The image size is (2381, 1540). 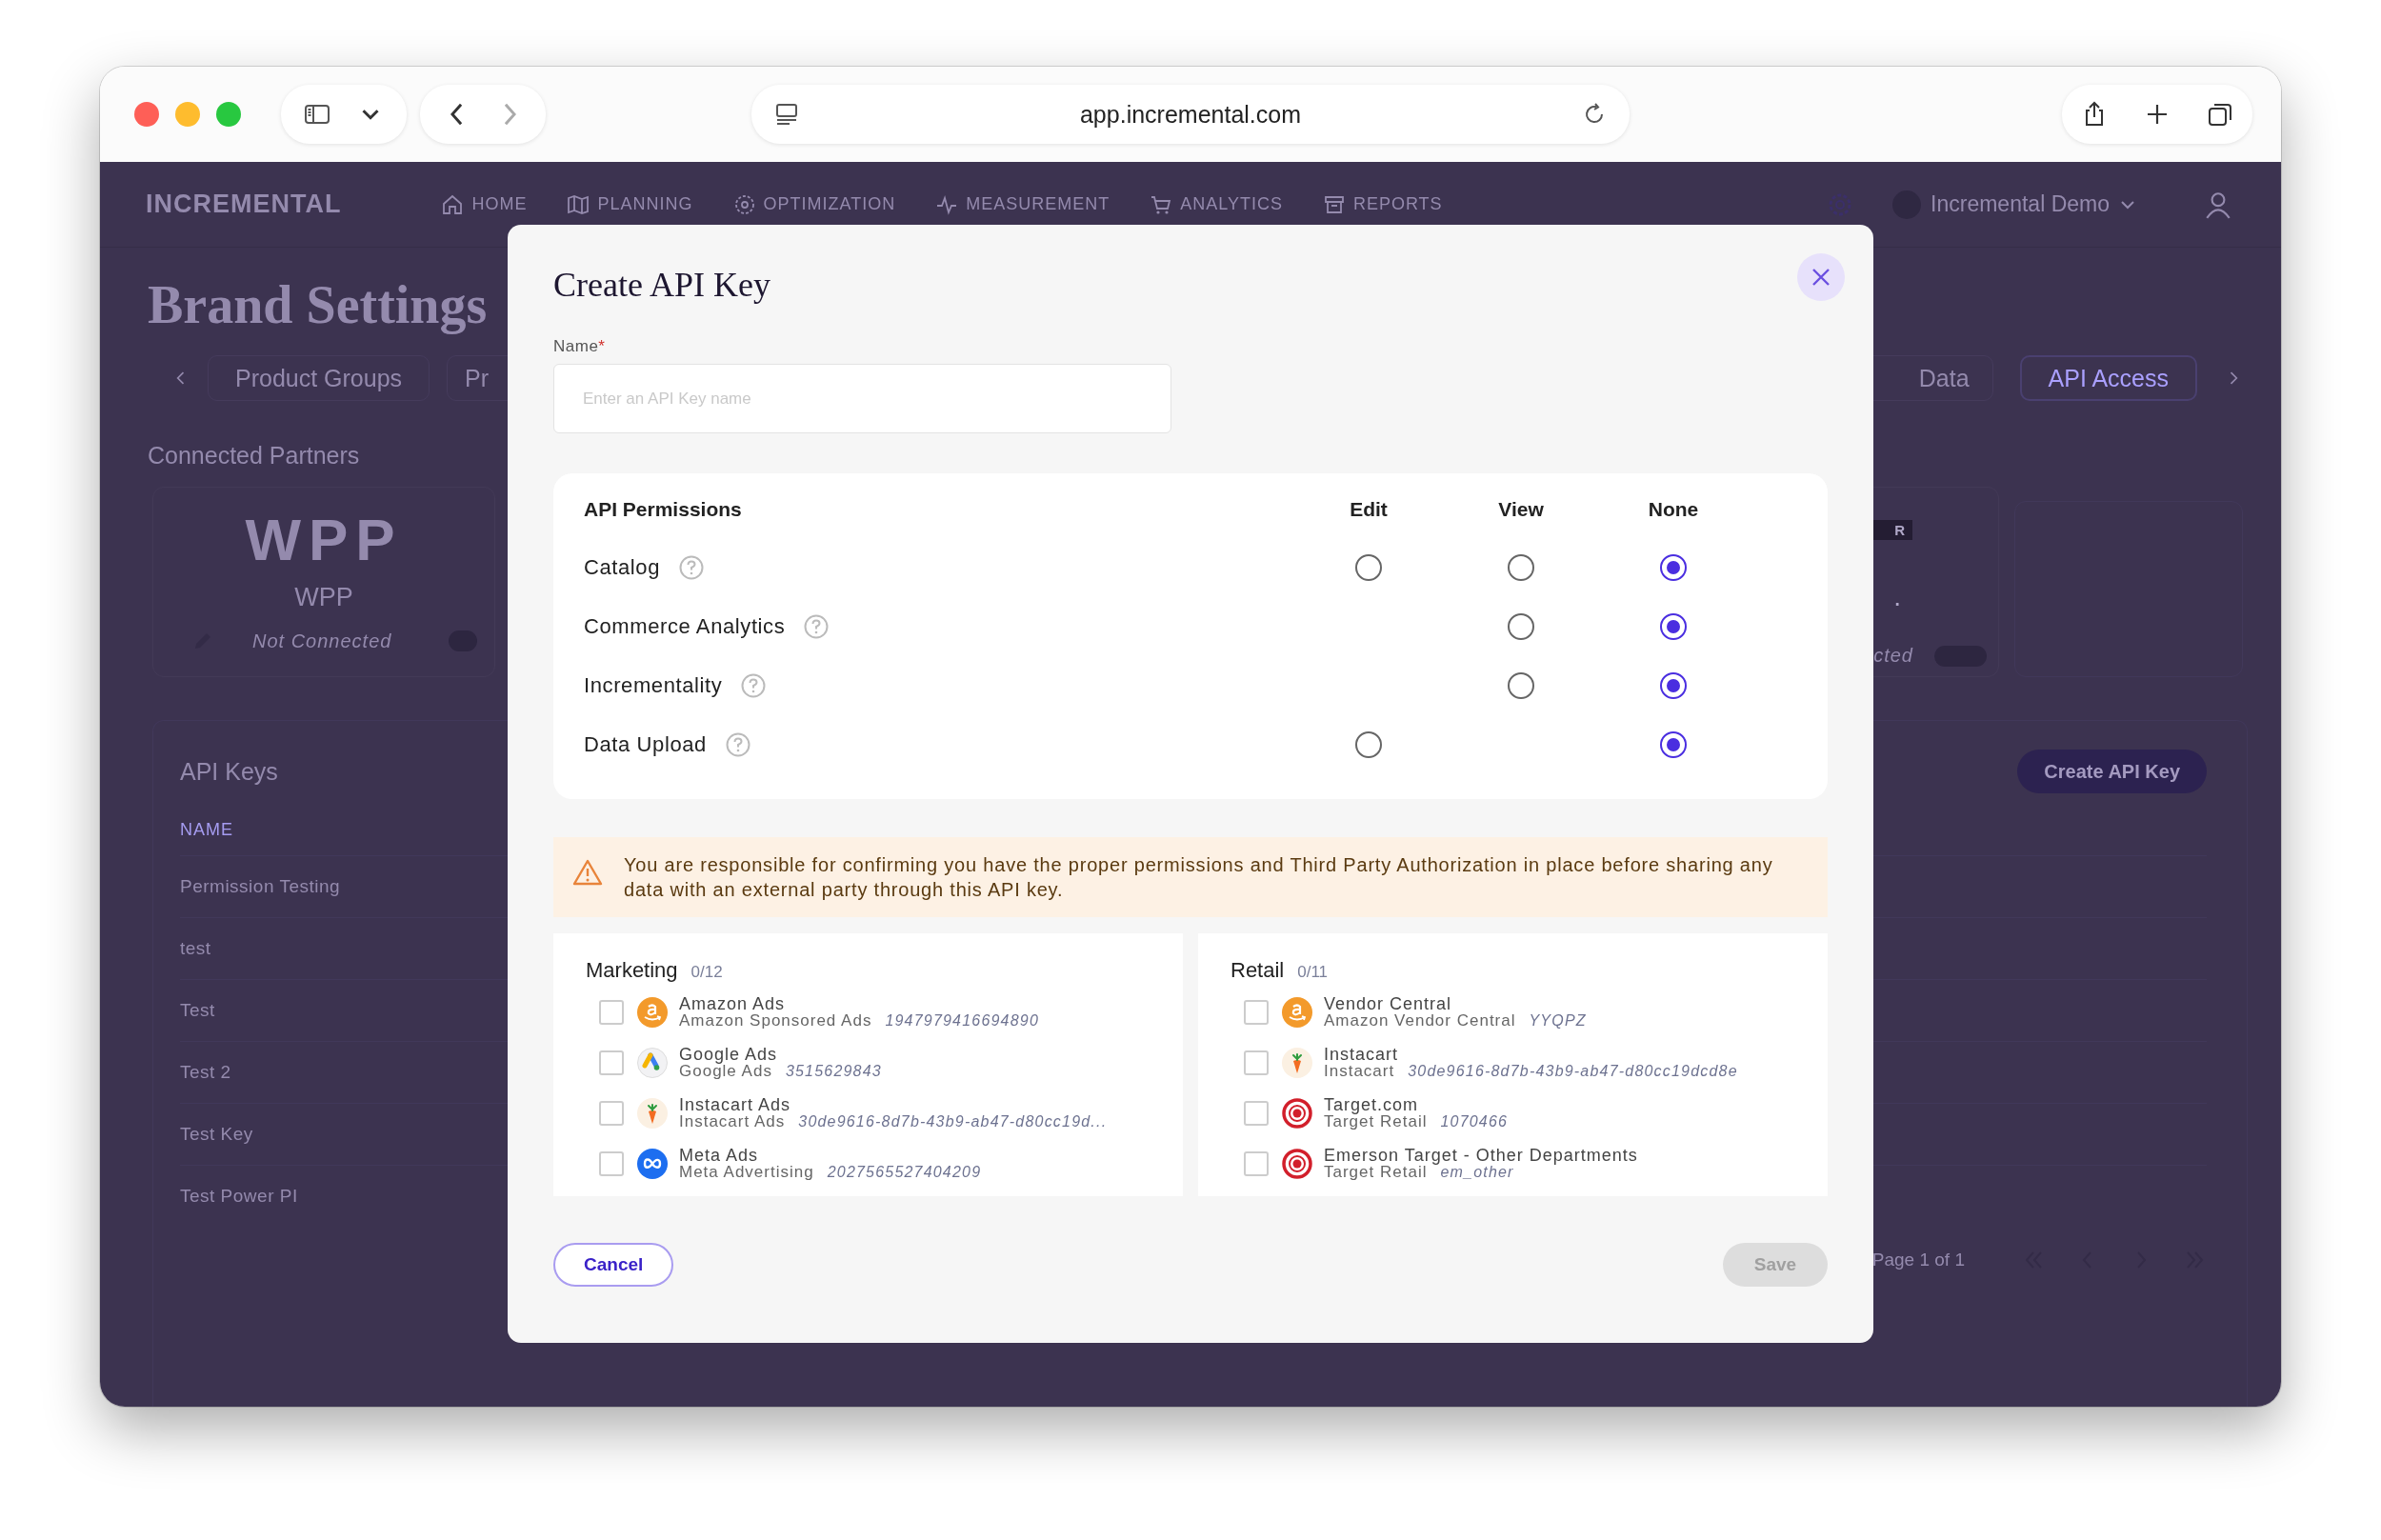 What do you see at coordinates (1897, 597) in the screenshot?
I see `partner-name: .` at bounding box center [1897, 597].